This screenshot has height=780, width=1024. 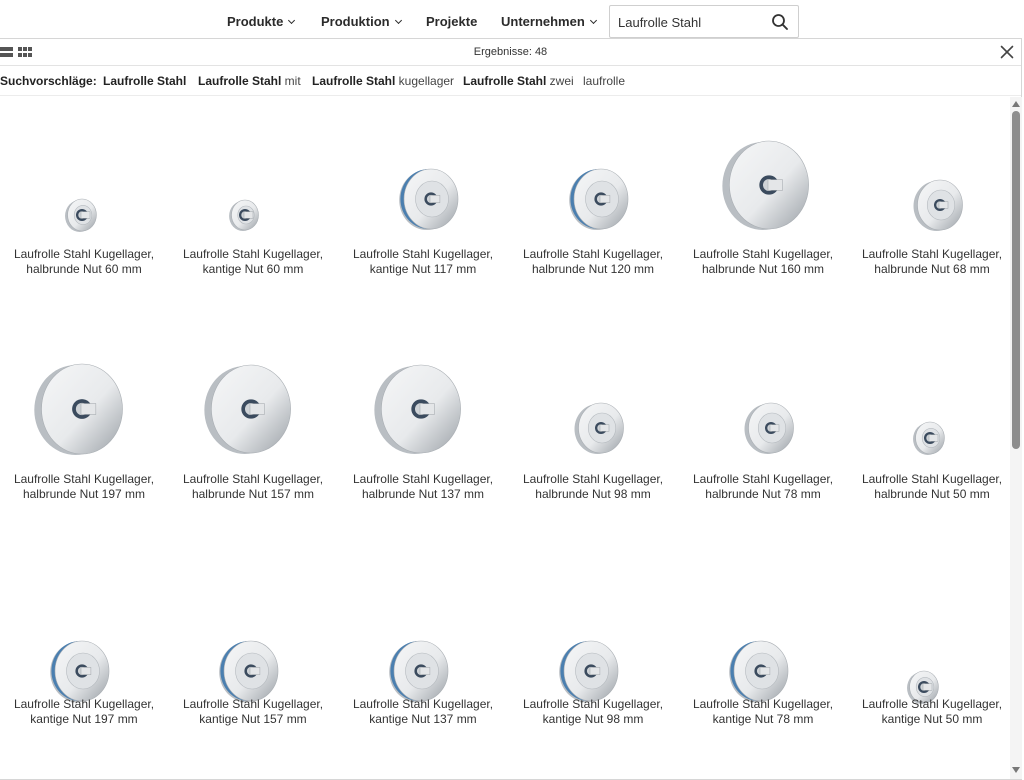 I want to click on results-header: Ergebnisse: 48, so click(x=510, y=52).